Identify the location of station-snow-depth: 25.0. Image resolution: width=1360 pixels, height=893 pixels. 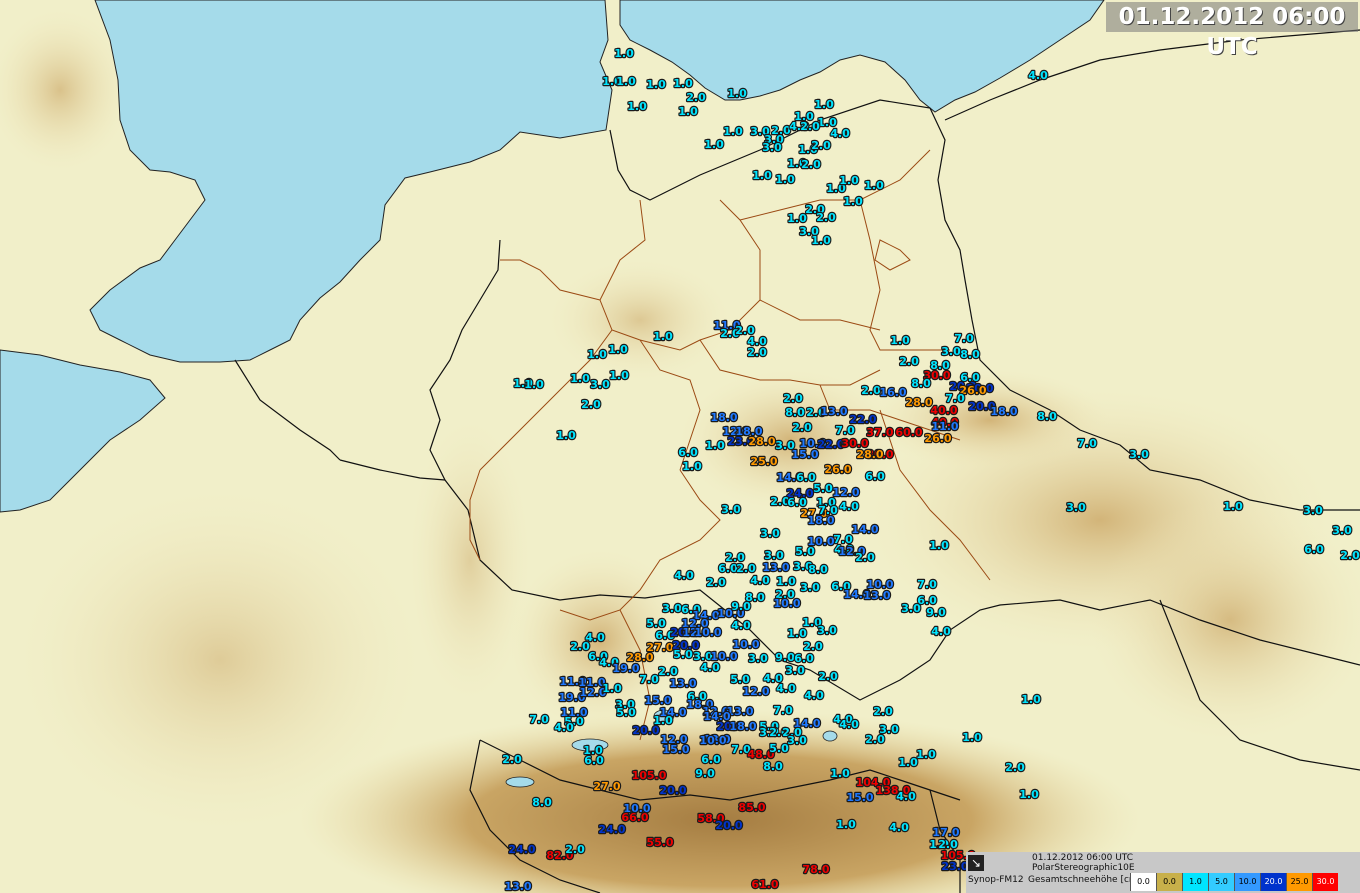
(763, 461).